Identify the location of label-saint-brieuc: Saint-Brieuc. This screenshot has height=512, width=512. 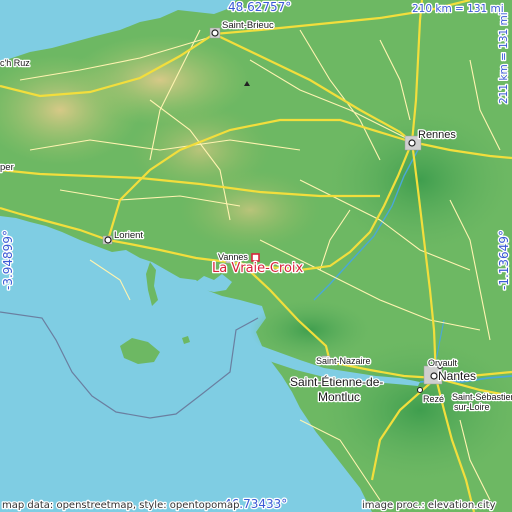
(248, 25).